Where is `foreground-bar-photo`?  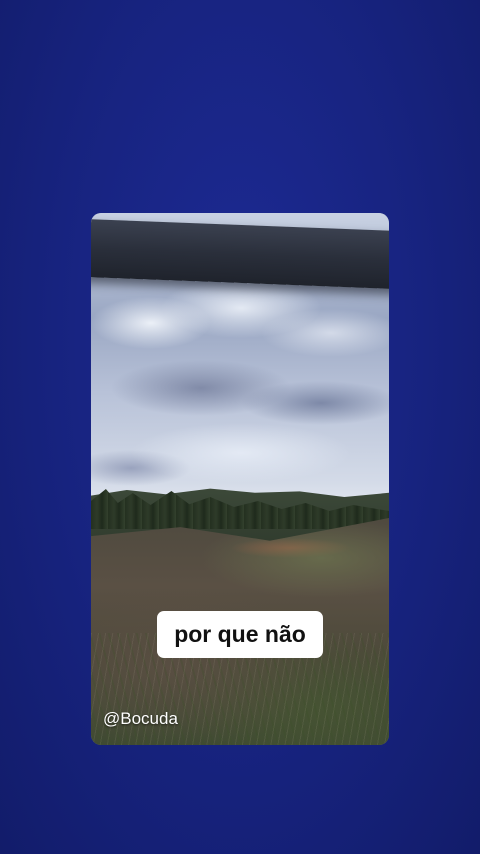 foreground-bar-photo is located at coordinates (240, 254).